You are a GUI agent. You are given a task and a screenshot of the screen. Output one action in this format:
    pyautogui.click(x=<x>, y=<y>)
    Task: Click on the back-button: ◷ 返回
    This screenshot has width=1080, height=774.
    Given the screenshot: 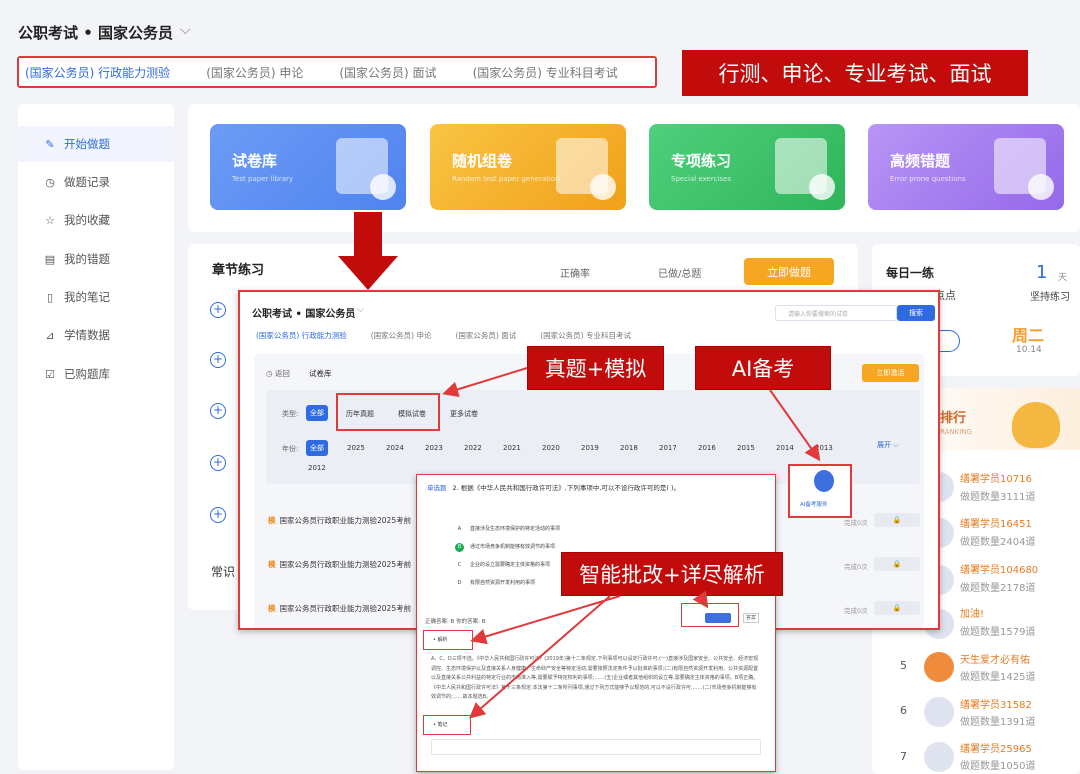 What is the action you would take?
    pyautogui.click(x=278, y=373)
    